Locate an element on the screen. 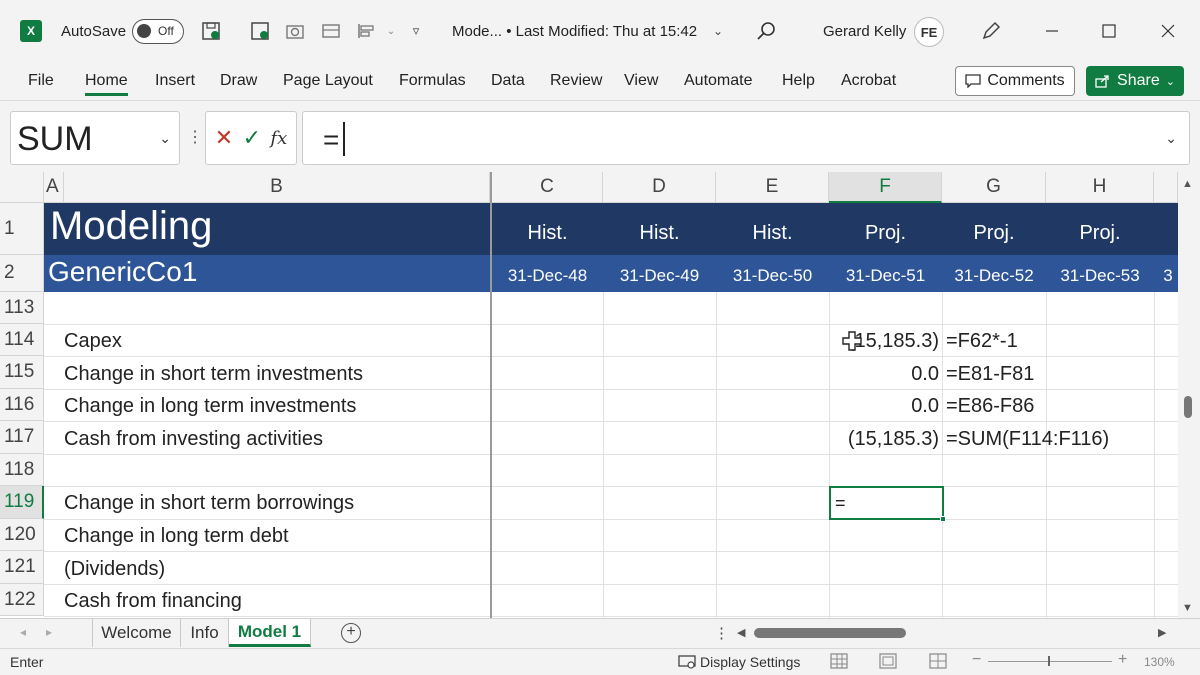 The width and height of the screenshot is (1200, 675). row-header-2: 2 is located at coordinates (22, 273).